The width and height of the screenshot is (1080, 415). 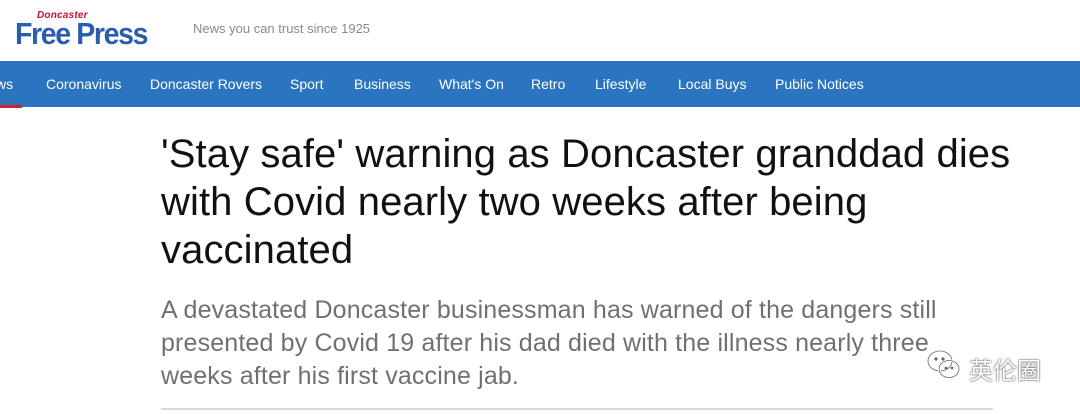 I want to click on site-logo: Doncaster Free Press, so click(x=95, y=30).